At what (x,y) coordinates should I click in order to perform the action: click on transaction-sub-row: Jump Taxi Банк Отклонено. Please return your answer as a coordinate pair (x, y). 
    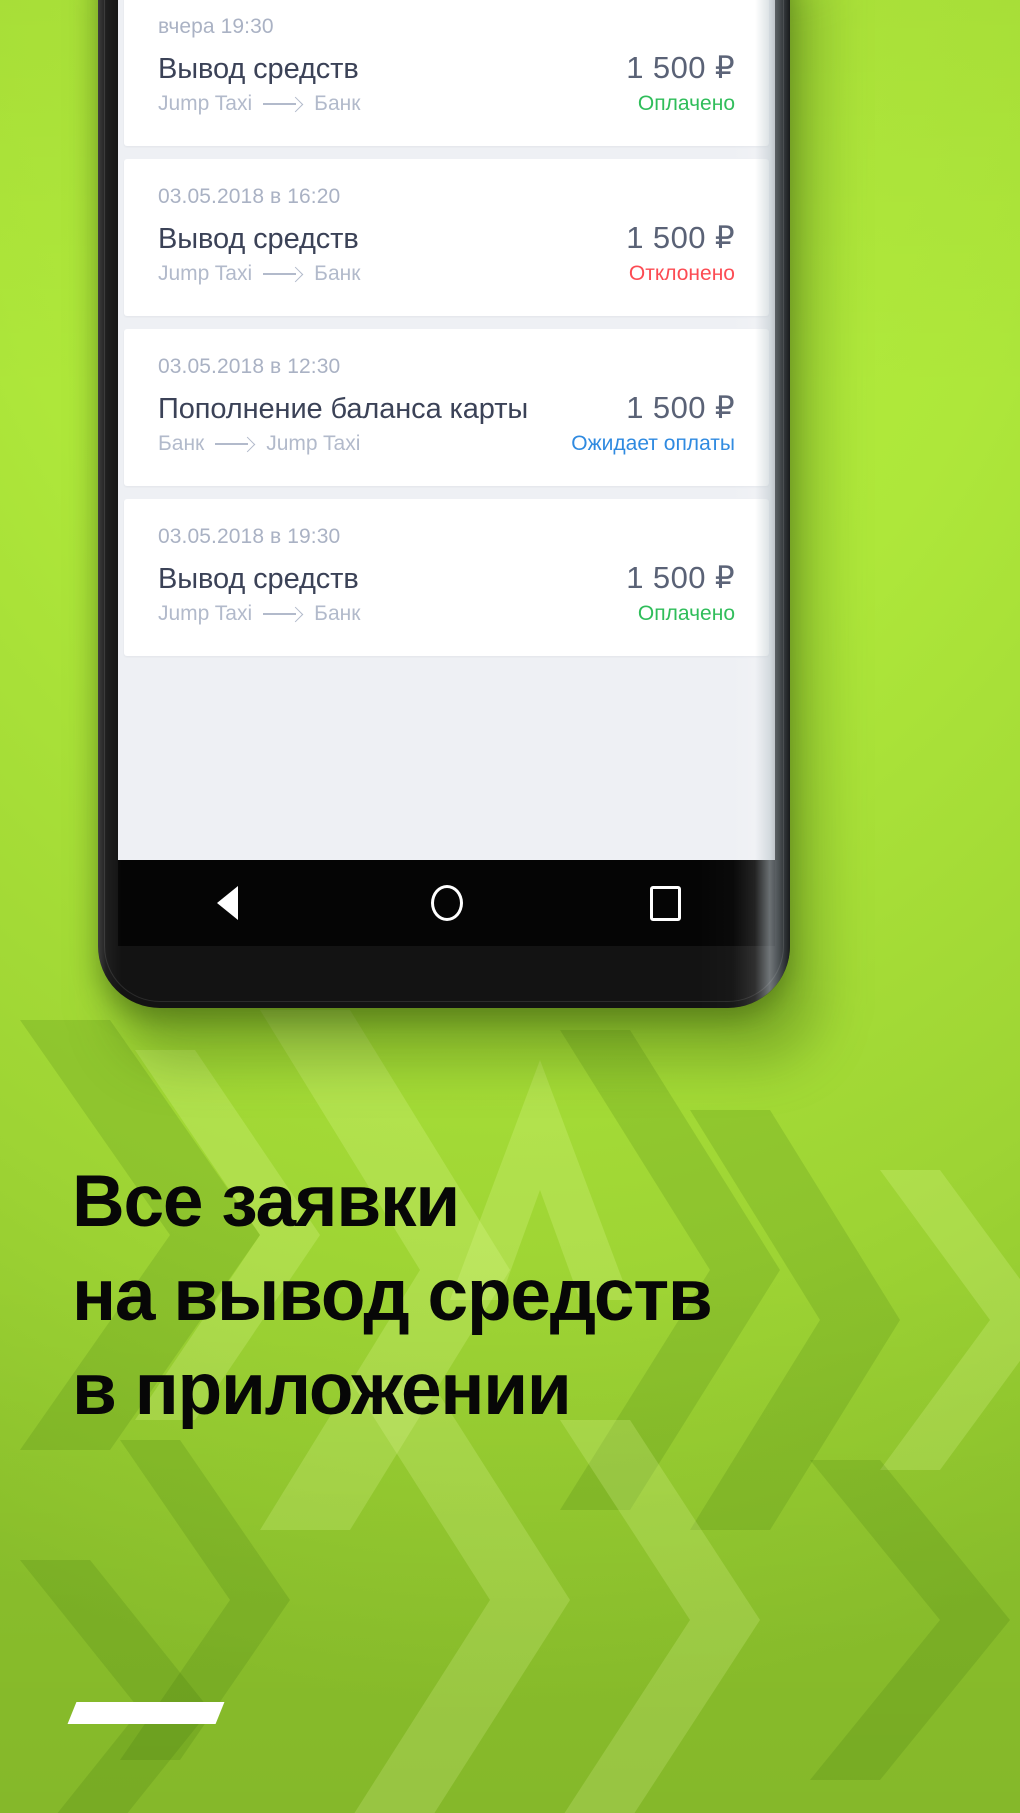
    Looking at the image, I should click on (446, 274).